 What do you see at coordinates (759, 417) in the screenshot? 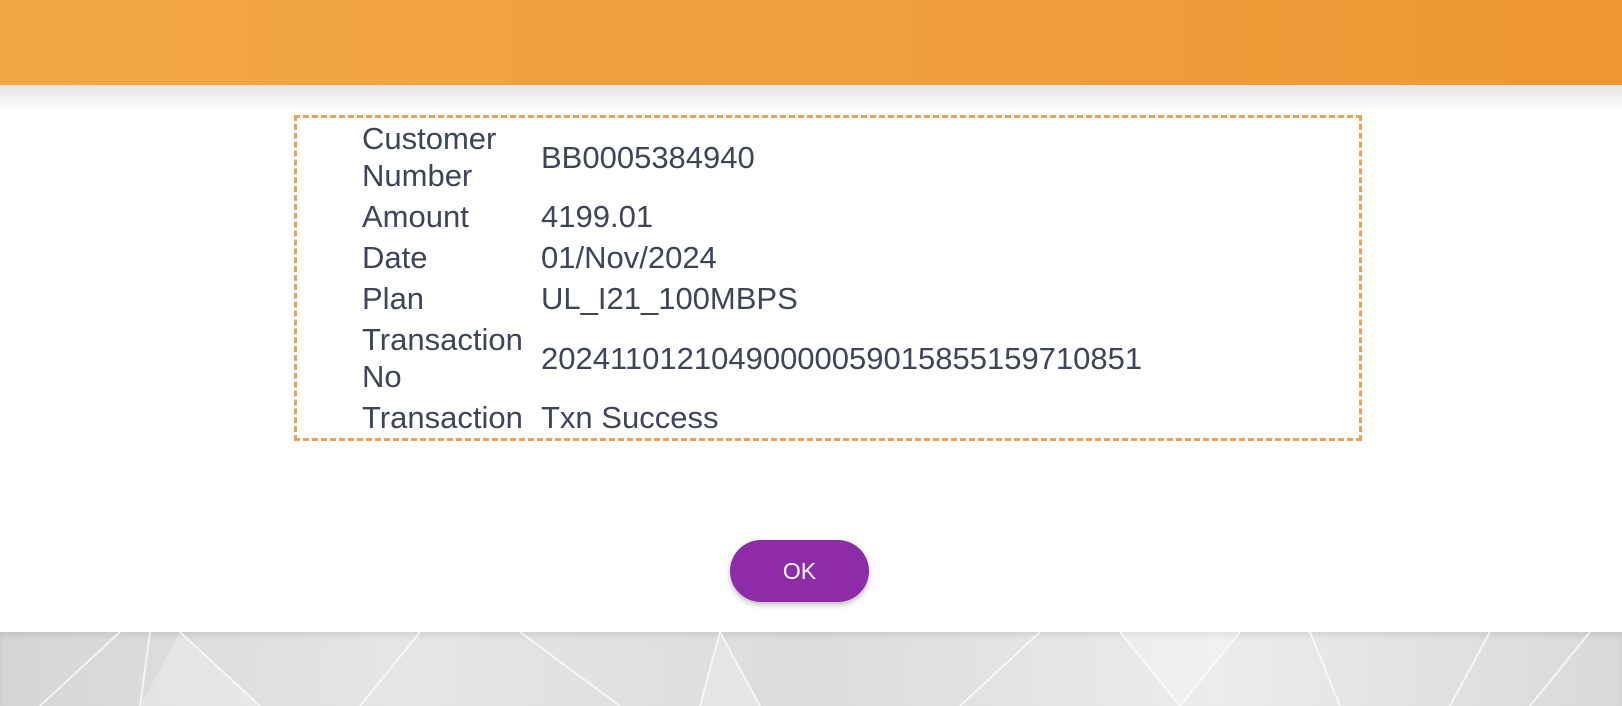
I see `transaction-status-row: Transaction Txn Success` at bounding box center [759, 417].